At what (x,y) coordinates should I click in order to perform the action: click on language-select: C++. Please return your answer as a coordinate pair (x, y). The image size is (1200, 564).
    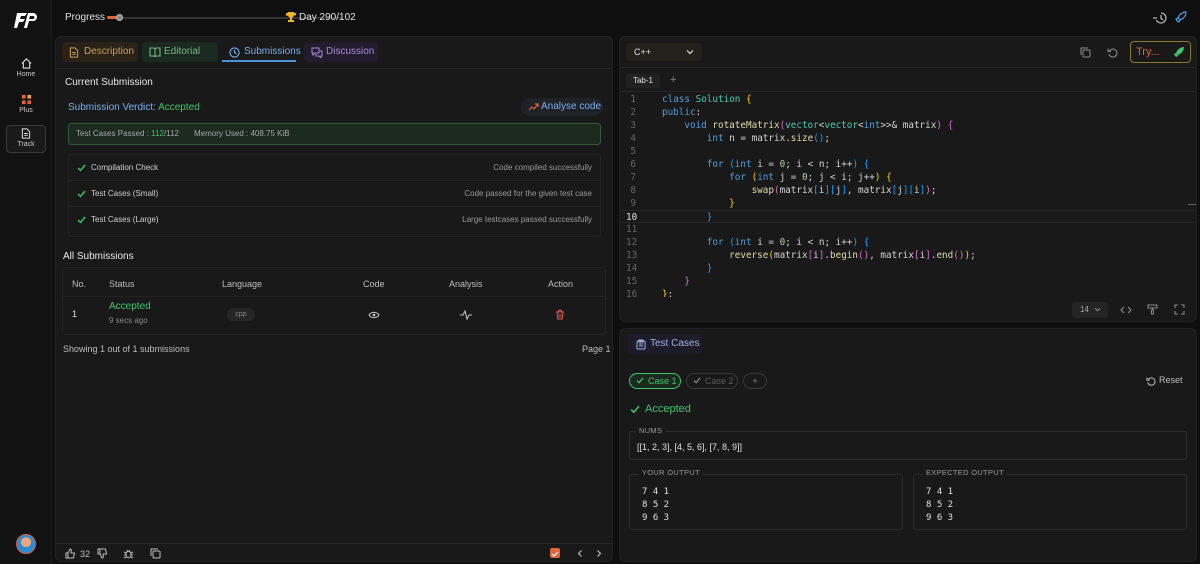
    Looking at the image, I should click on (664, 52).